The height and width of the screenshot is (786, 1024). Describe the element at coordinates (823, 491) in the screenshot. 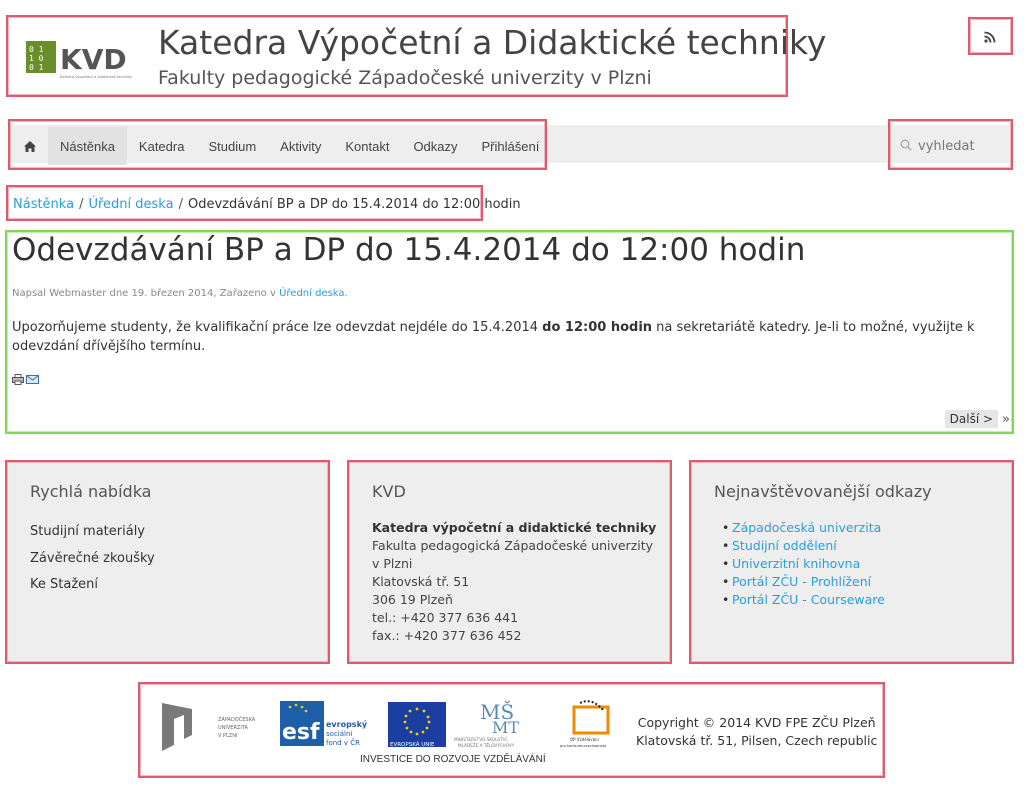

I see `popular-links-title: Nejnavštěvovanější odkazy` at that location.